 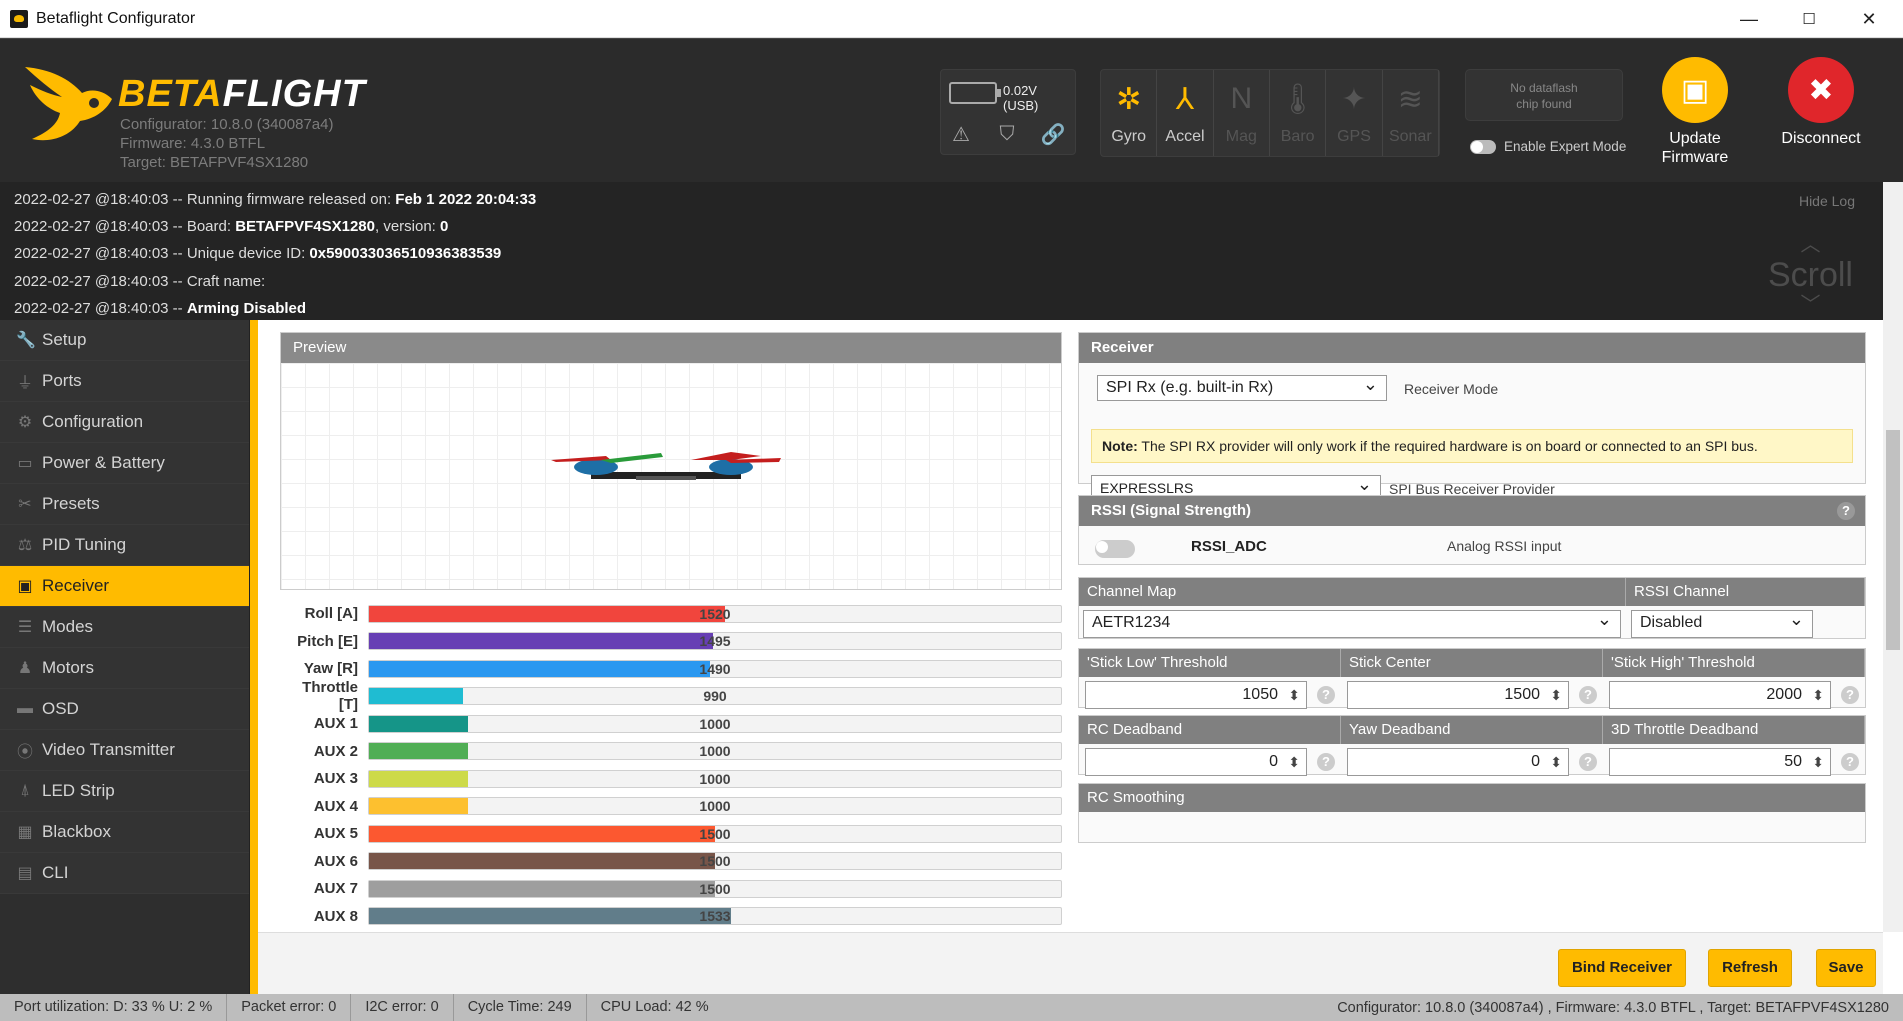 What do you see at coordinates (715, 669) in the screenshot?
I see `channel-meter: 1490` at bounding box center [715, 669].